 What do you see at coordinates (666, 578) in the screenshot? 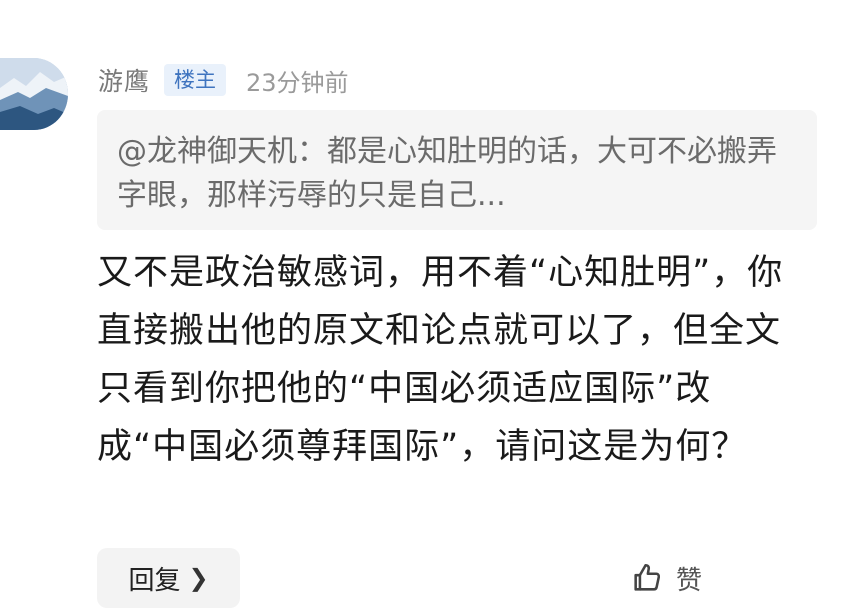
I see `like-button: 赞` at bounding box center [666, 578].